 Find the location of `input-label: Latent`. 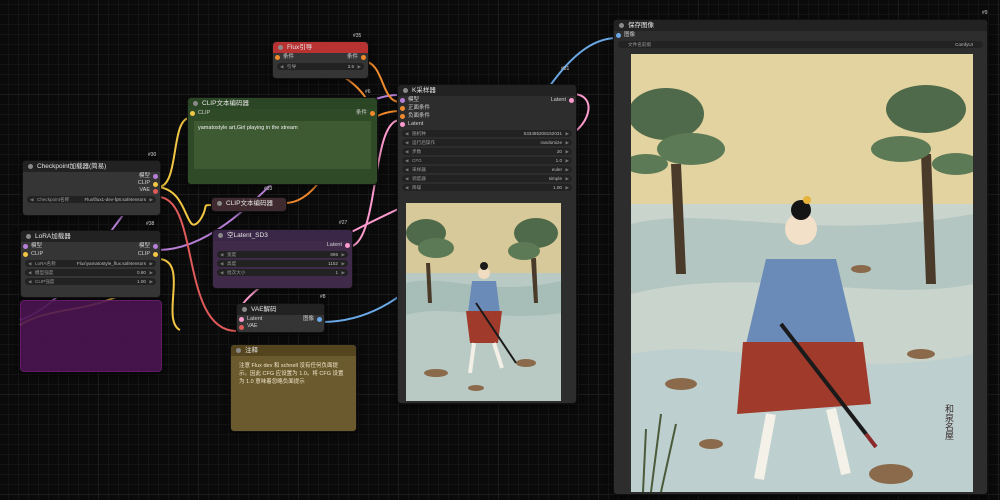

input-label: Latent is located at coordinates (255, 319).